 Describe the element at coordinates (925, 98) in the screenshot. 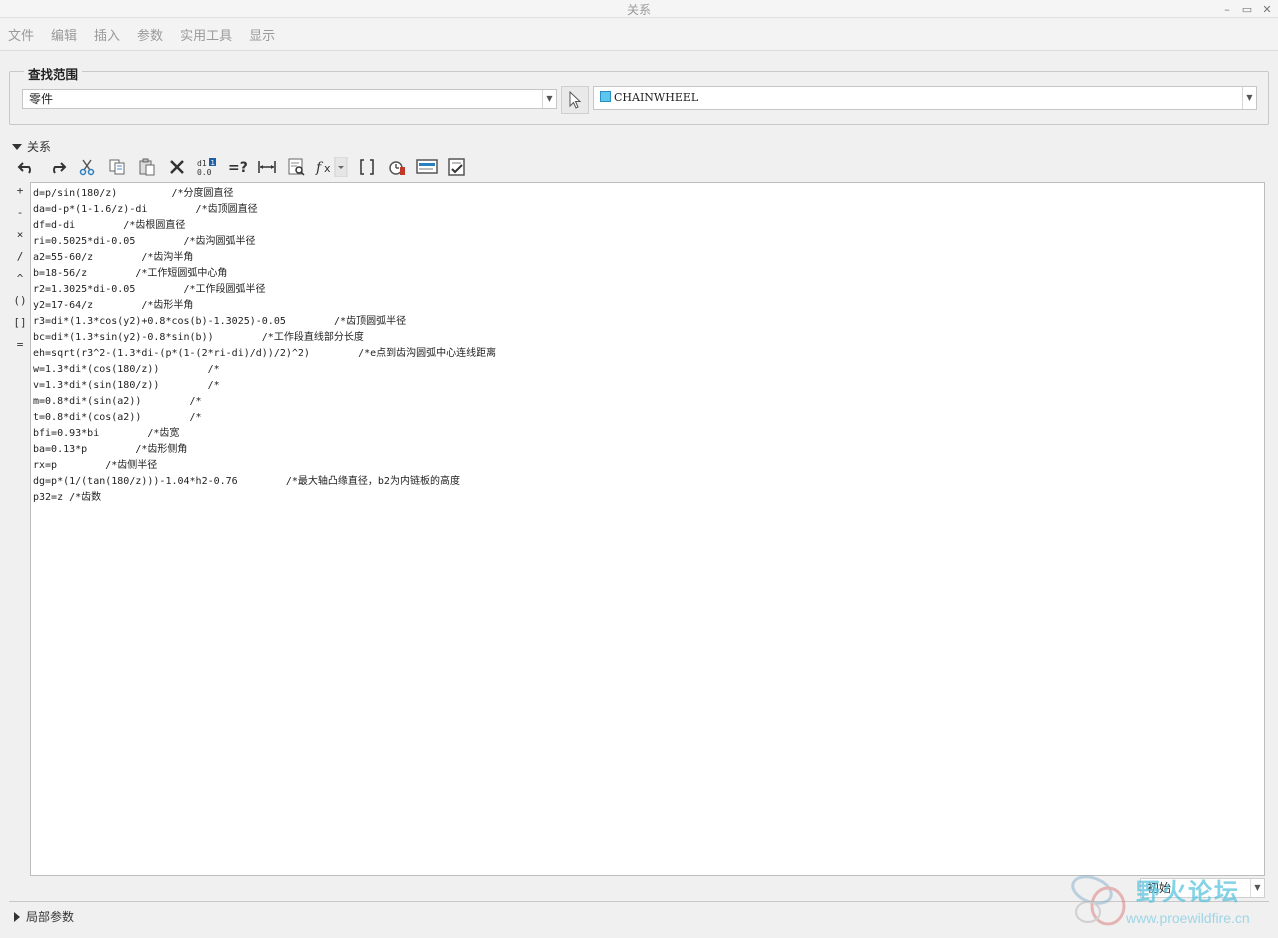

I see `scope-object-select: CHAINWHEEL ▼` at that location.